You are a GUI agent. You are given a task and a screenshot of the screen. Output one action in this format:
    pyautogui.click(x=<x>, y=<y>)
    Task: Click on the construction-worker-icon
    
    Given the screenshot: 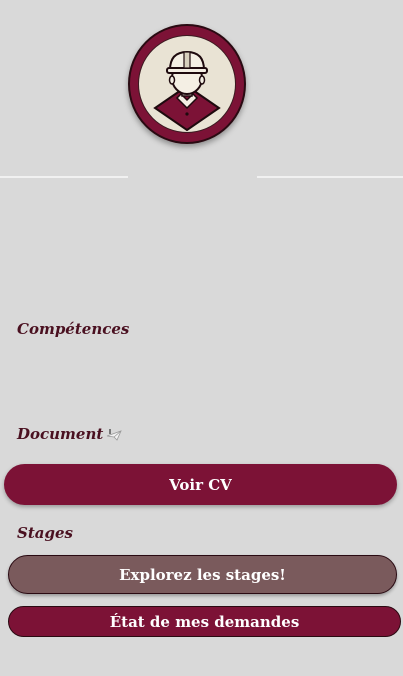 What is the action you would take?
    pyautogui.click(x=187, y=91)
    